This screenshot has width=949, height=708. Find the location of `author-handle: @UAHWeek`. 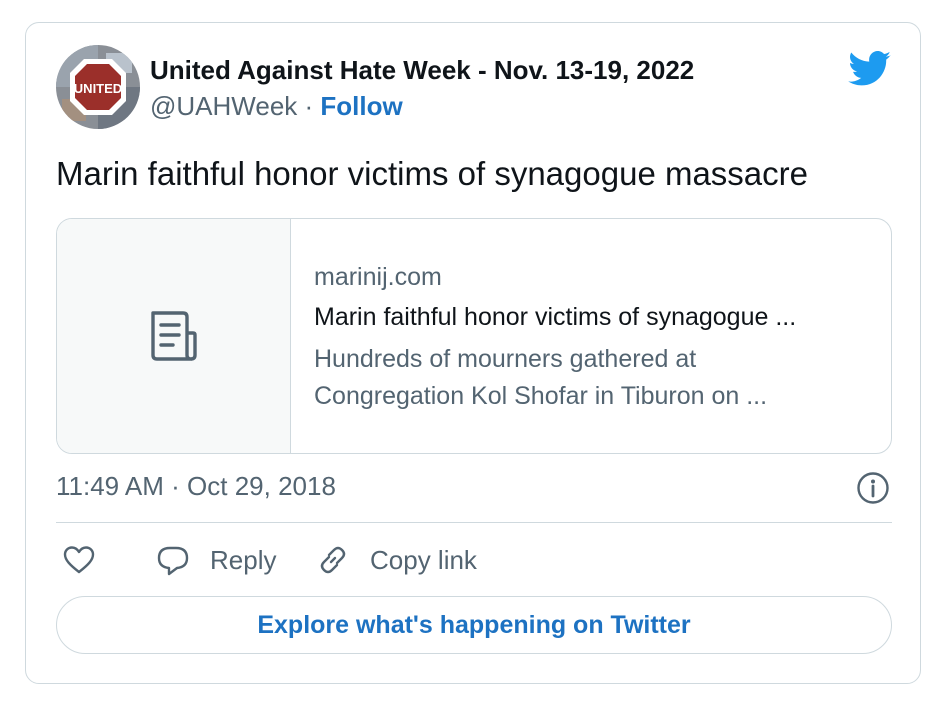

author-handle: @UAHWeek is located at coordinates (223, 106).